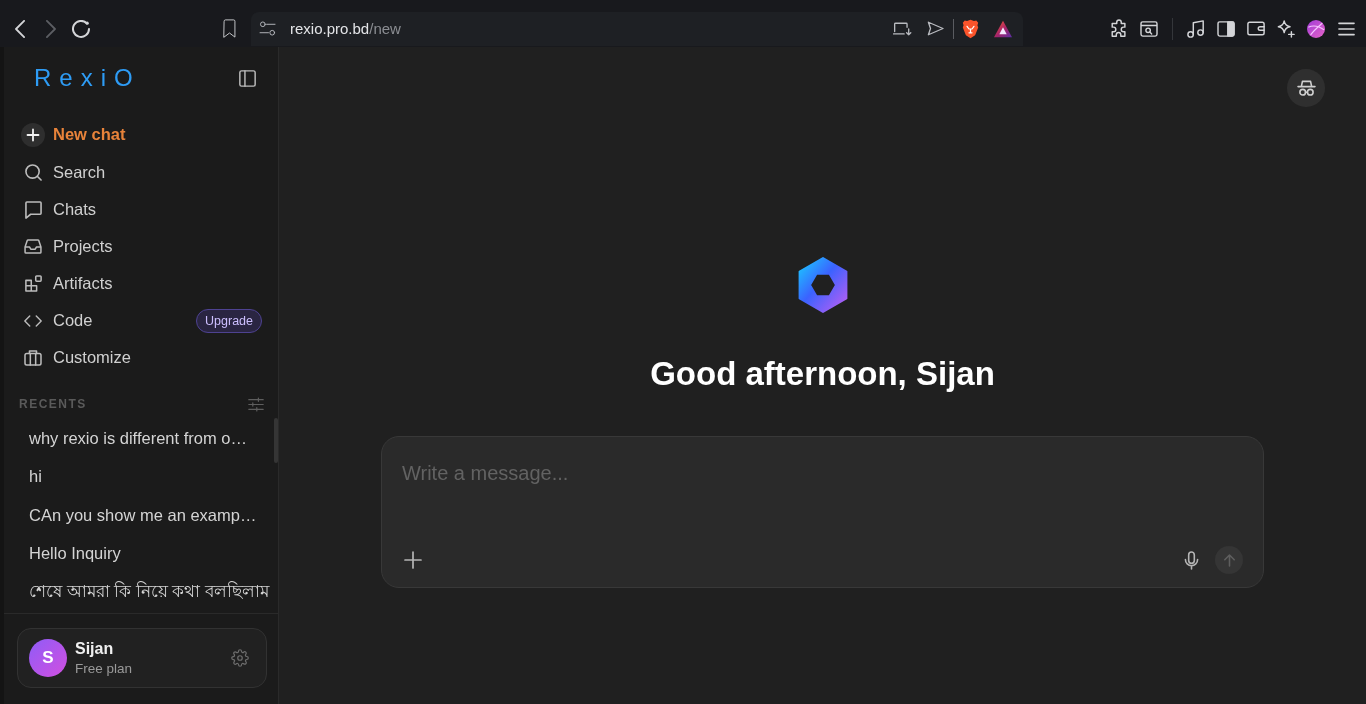 This screenshot has width=1366, height=704. What do you see at coordinates (413, 560) in the screenshot?
I see `plus-icon` at bounding box center [413, 560].